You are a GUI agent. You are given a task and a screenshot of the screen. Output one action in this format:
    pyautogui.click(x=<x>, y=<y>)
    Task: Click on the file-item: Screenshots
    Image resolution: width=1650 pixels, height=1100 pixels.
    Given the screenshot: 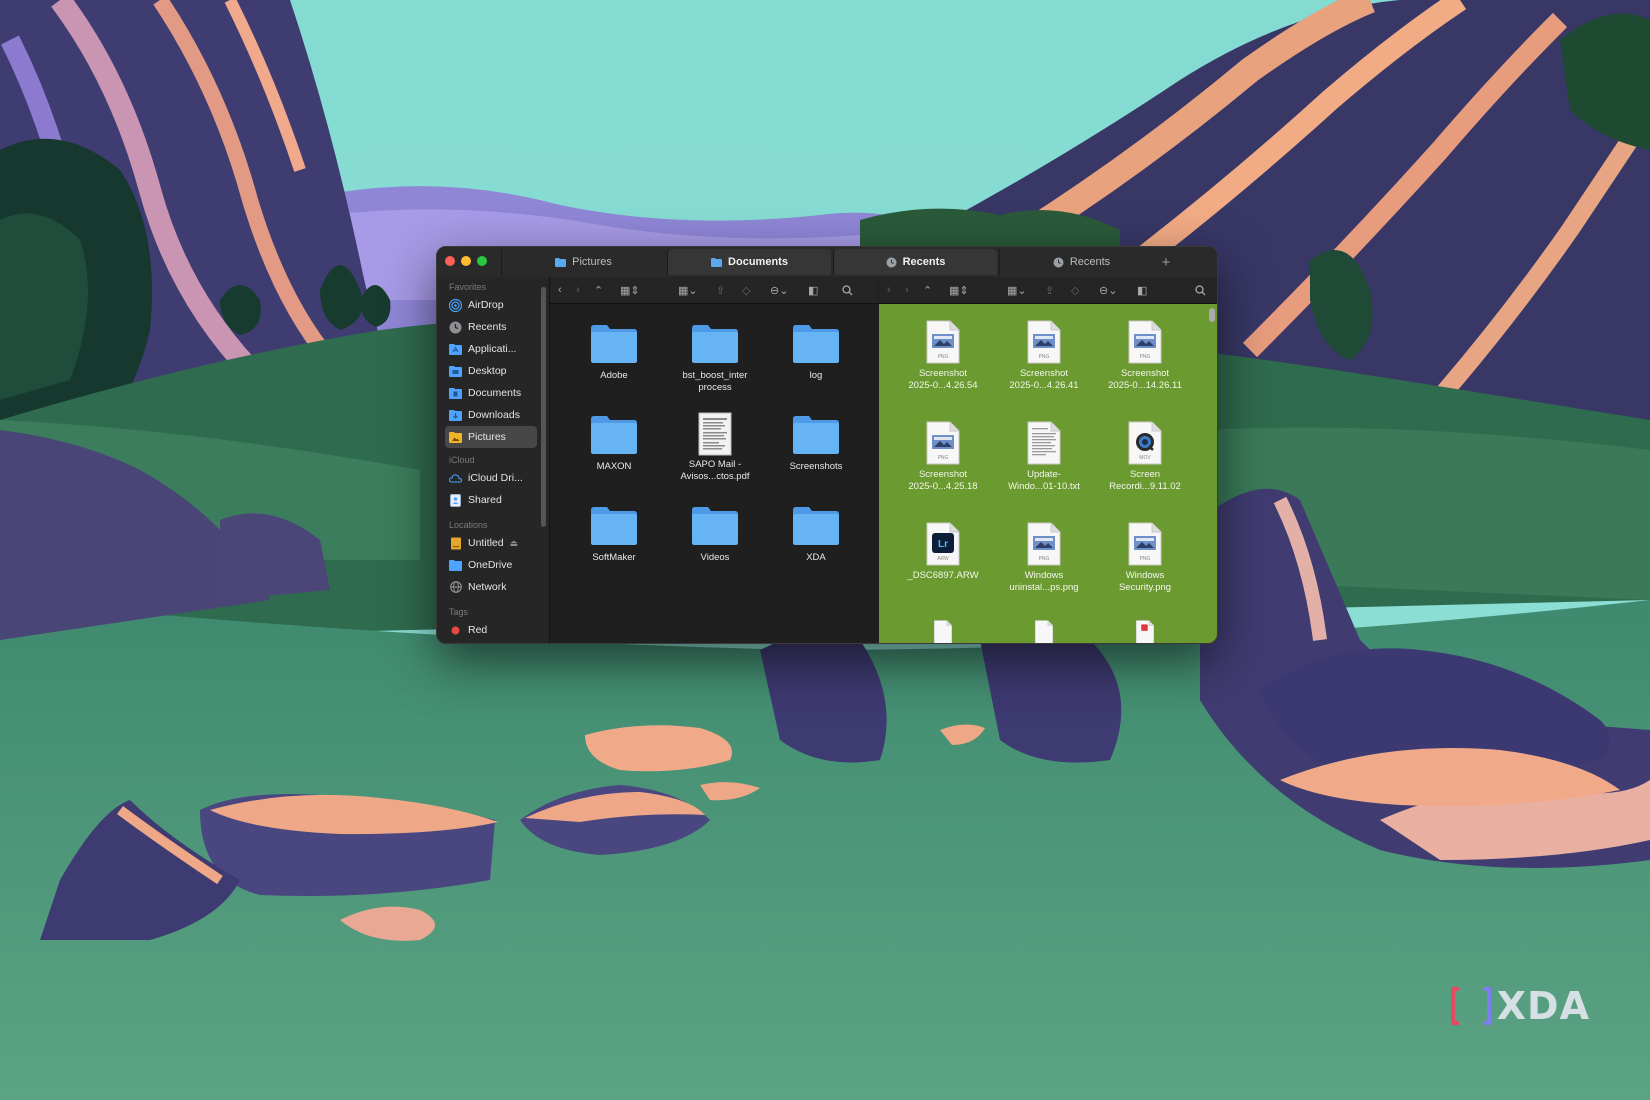 What is the action you would take?
    pyautogui.click(x=816, y=444)
    